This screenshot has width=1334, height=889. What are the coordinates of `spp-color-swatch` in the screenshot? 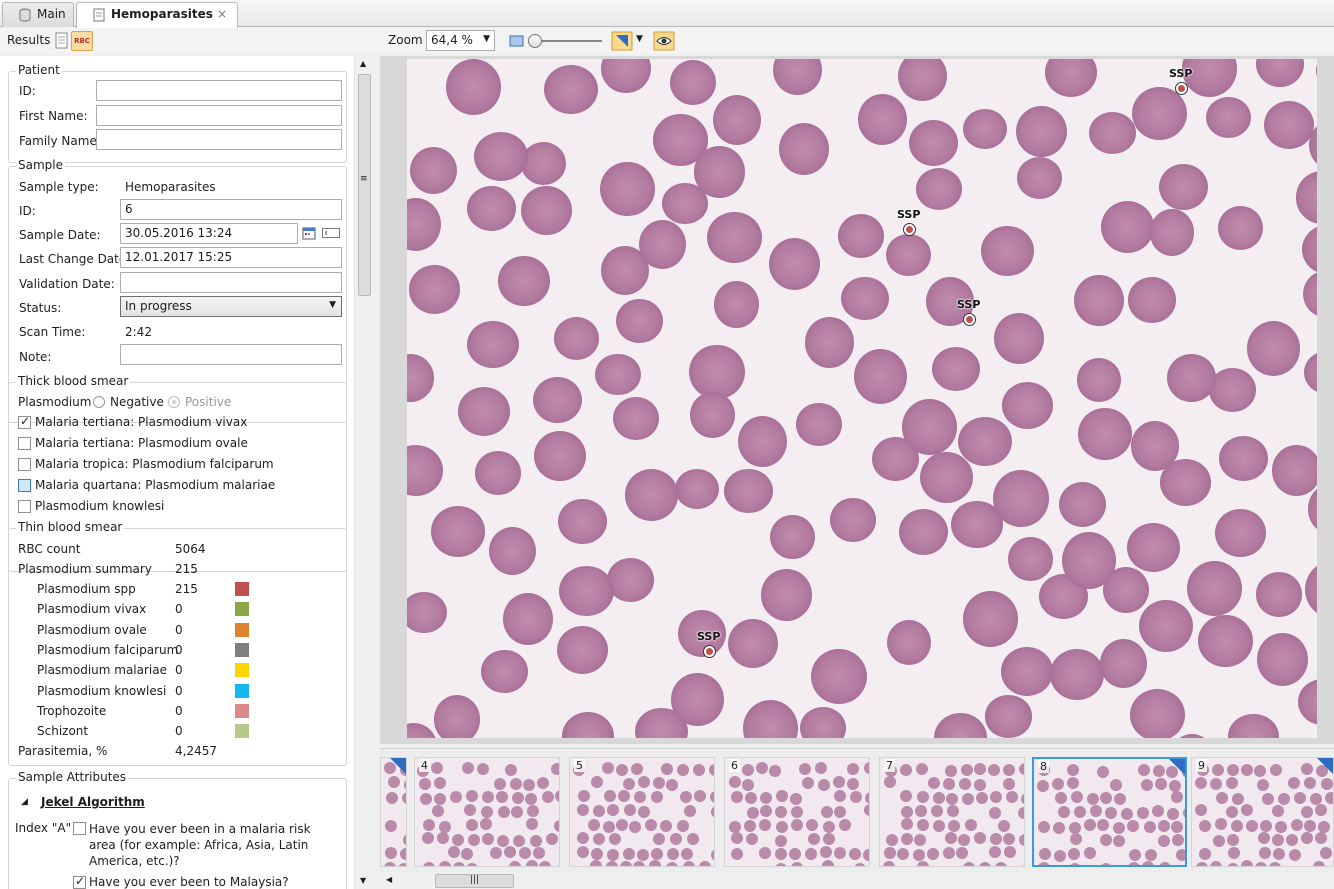 It's located at (242, 589).